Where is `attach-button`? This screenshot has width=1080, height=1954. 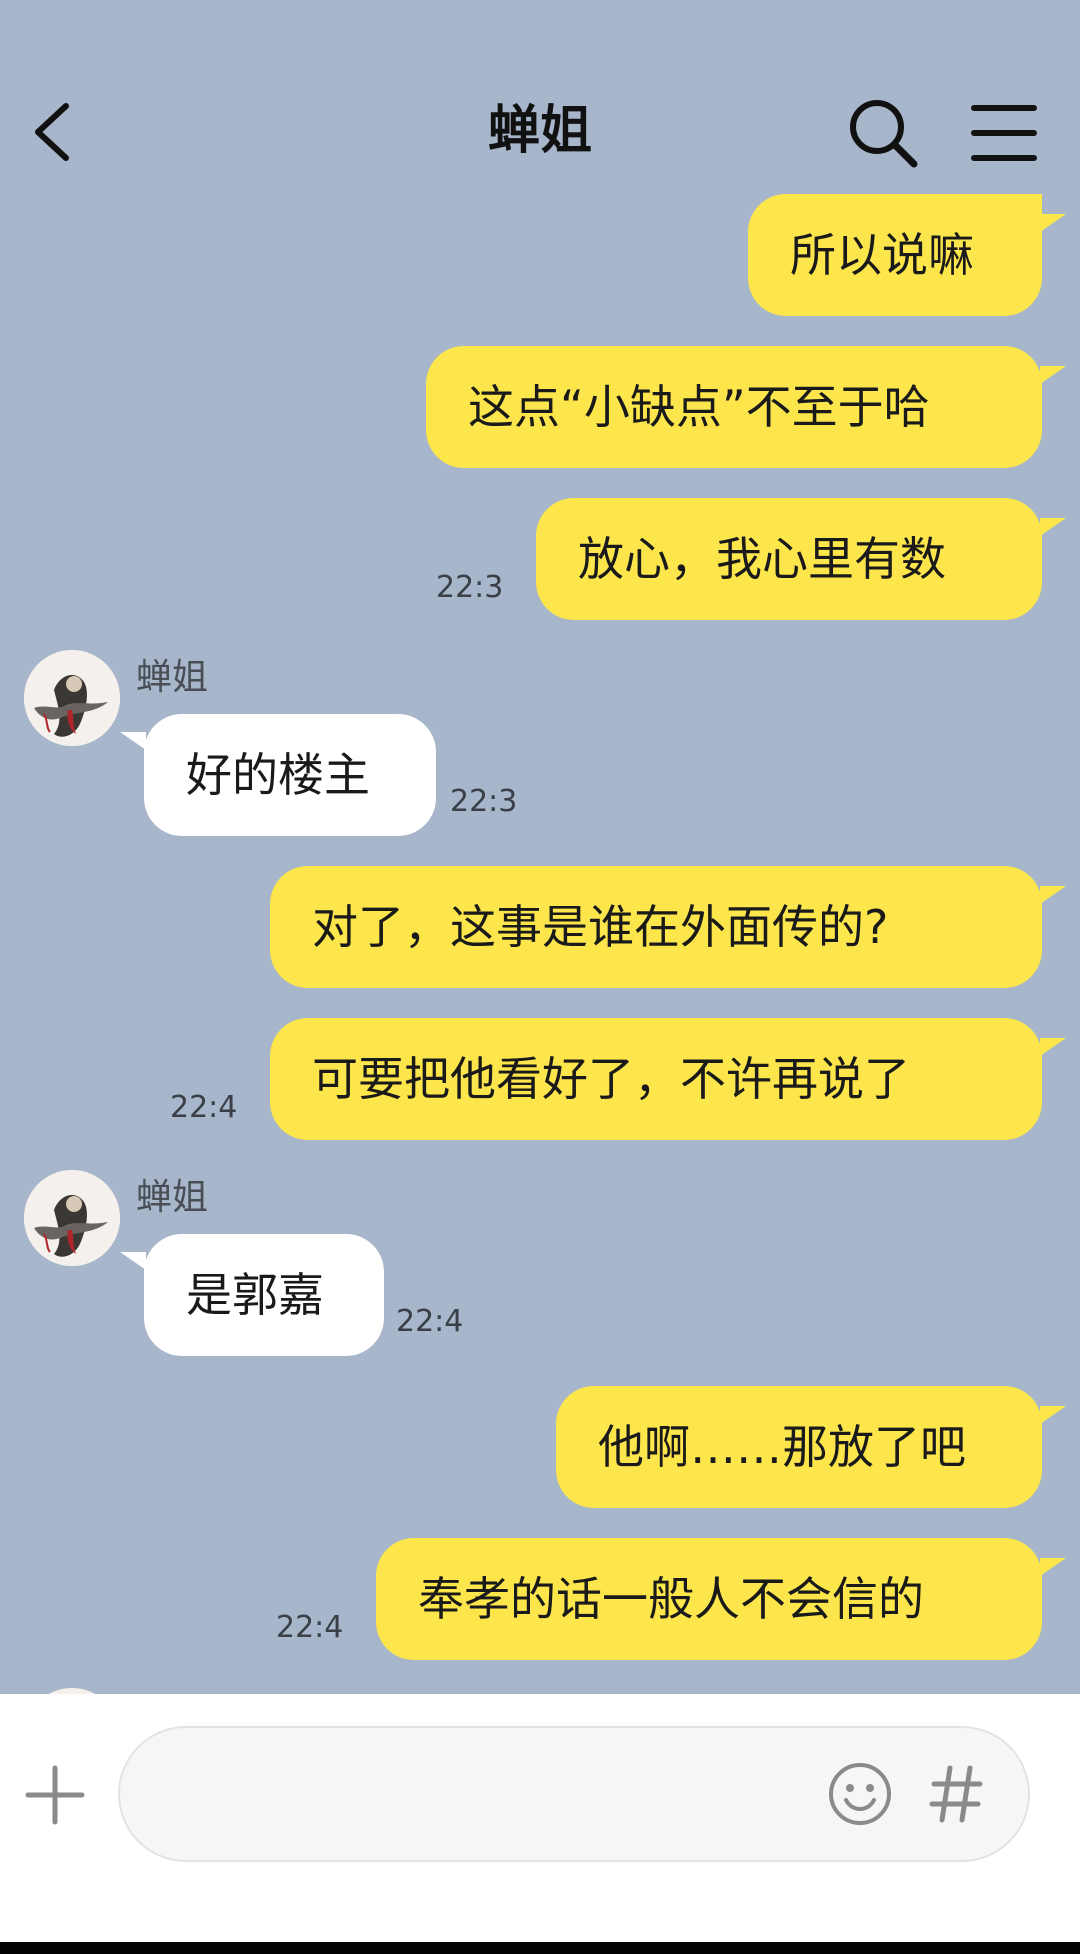
attach-button is located at coordinates (55, 1795).